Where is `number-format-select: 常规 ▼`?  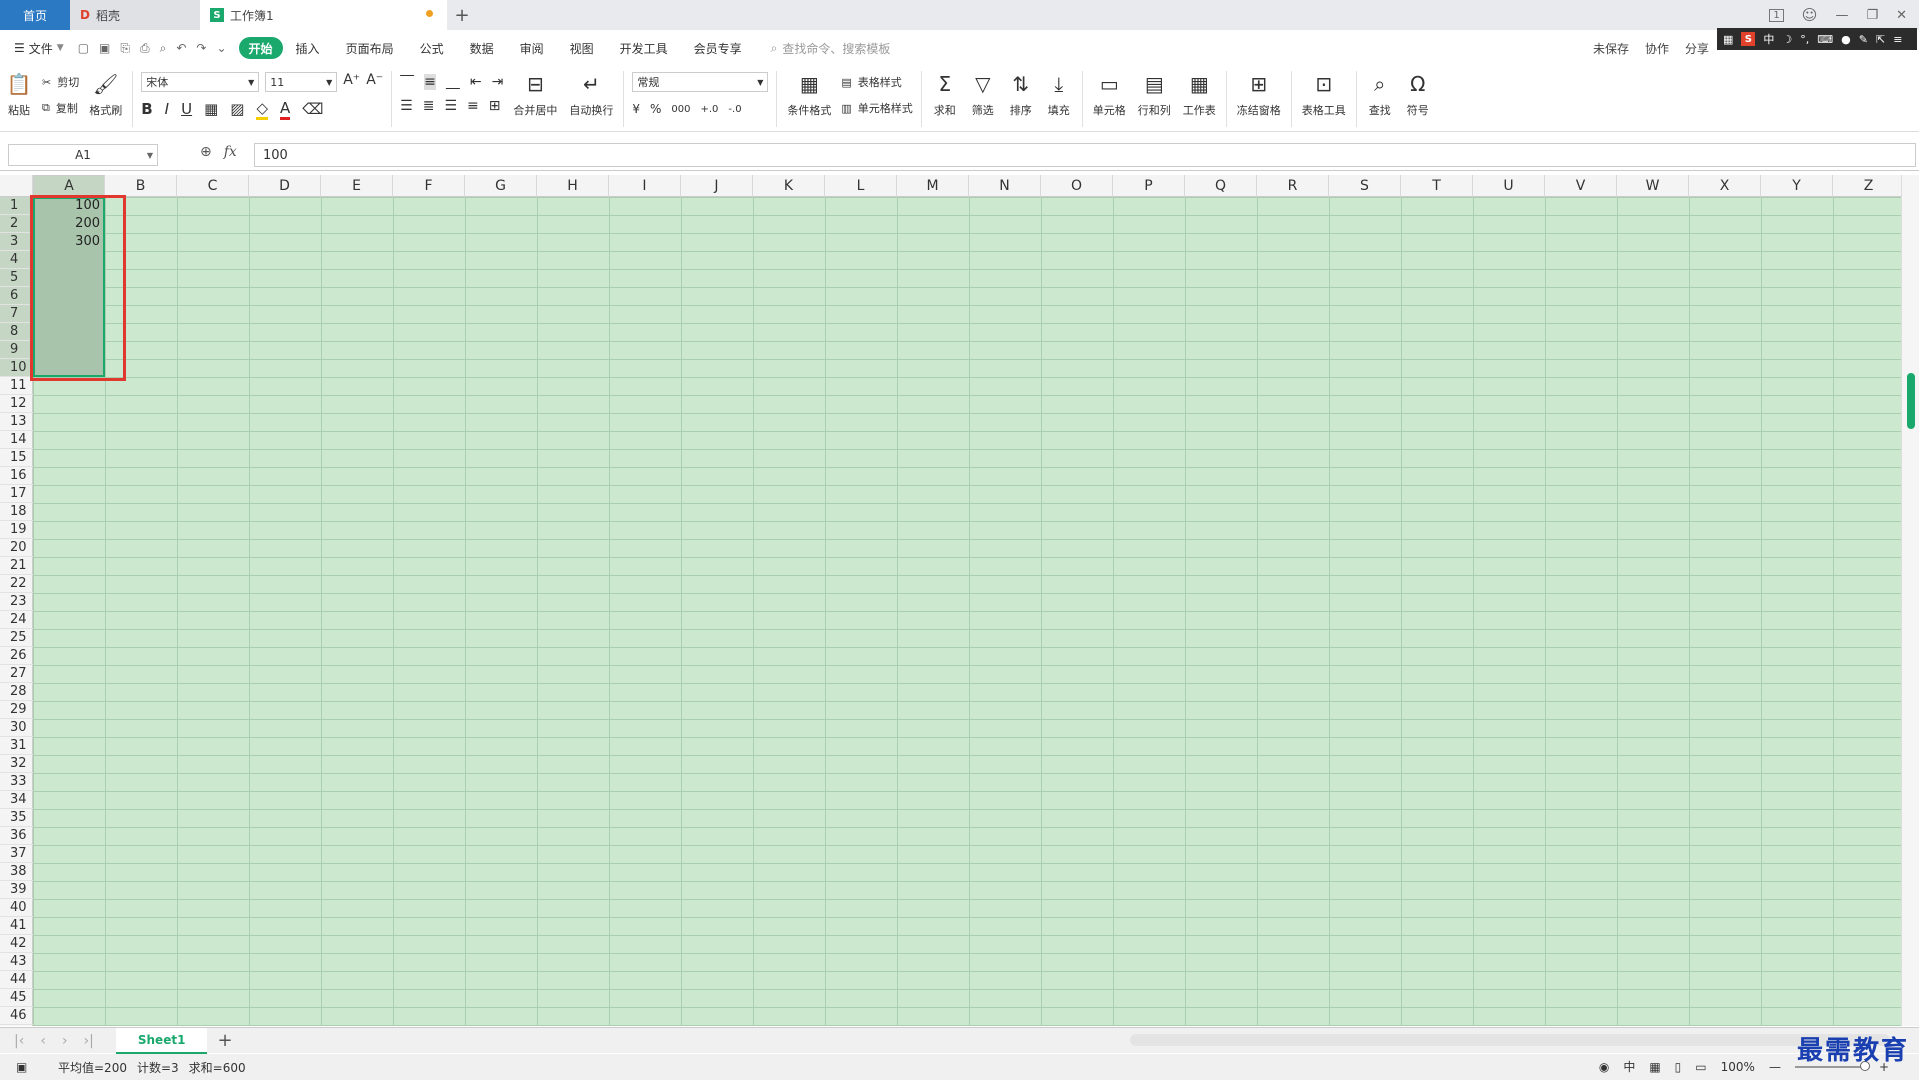
number-format-select: 常规 ▼ is located at coordinates (700, 82).